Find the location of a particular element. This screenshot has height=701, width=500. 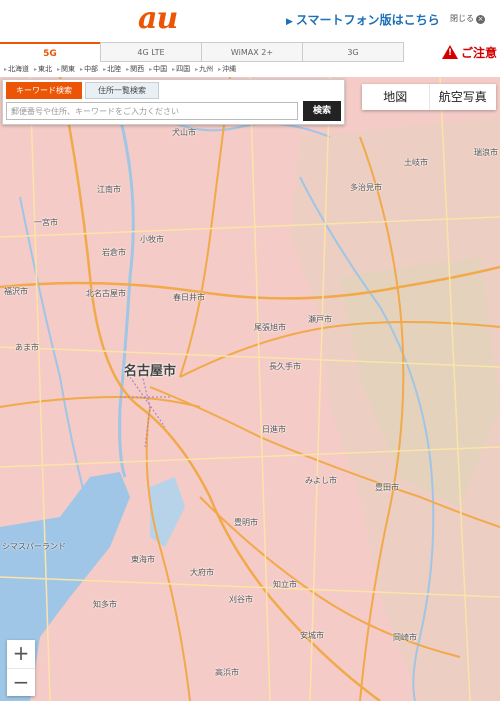

tab-5g: 5G is located at coordinates (50, 52).